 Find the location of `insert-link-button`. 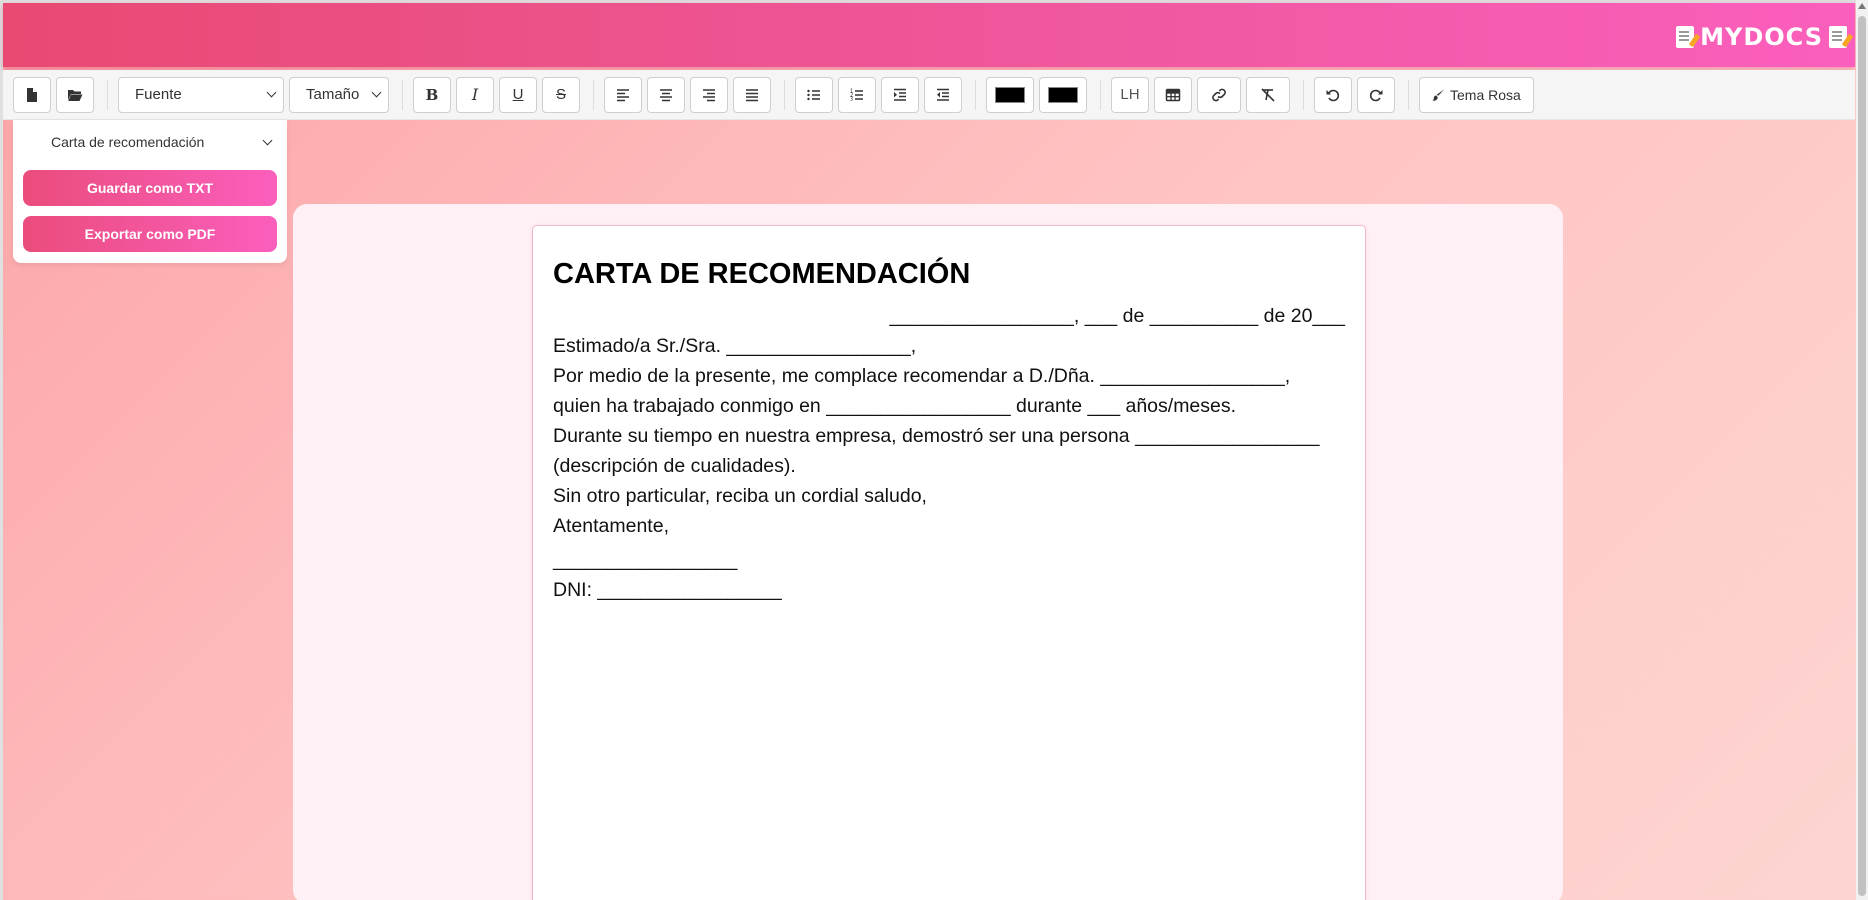

insert-link-button is located at coordinates (1219, 94).